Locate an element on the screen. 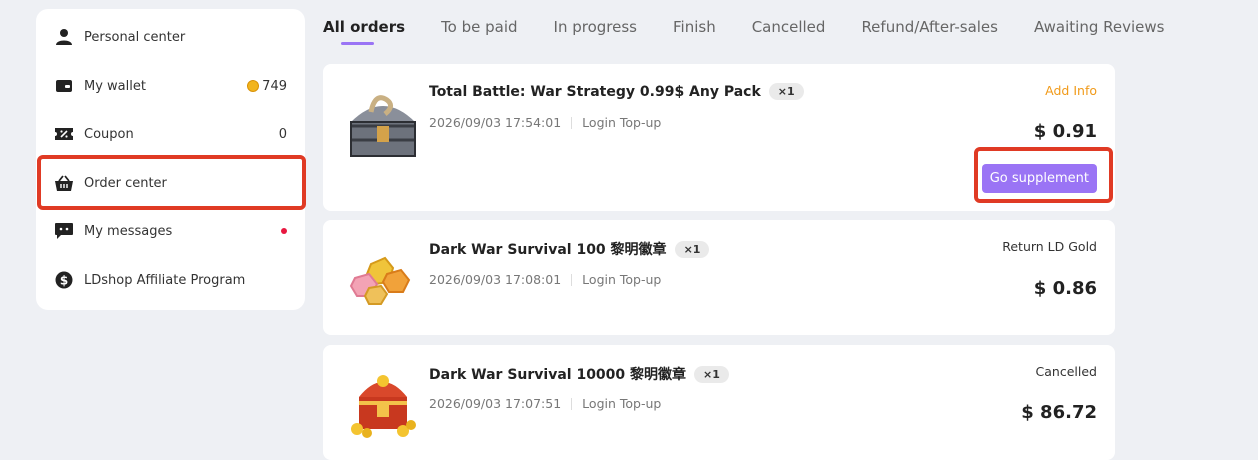 Image resolution: width=1258 pixels, height=460 pixels. order-status: Return LD Gold is located at coordinates (1049, 246).